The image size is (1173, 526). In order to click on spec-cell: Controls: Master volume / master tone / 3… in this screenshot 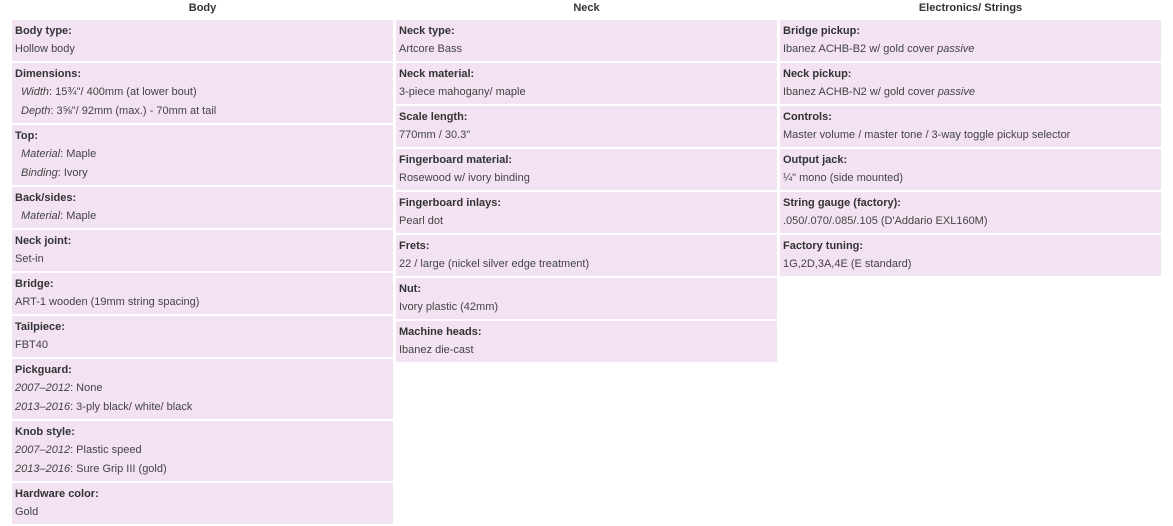, I will do `click(970, 126)`.